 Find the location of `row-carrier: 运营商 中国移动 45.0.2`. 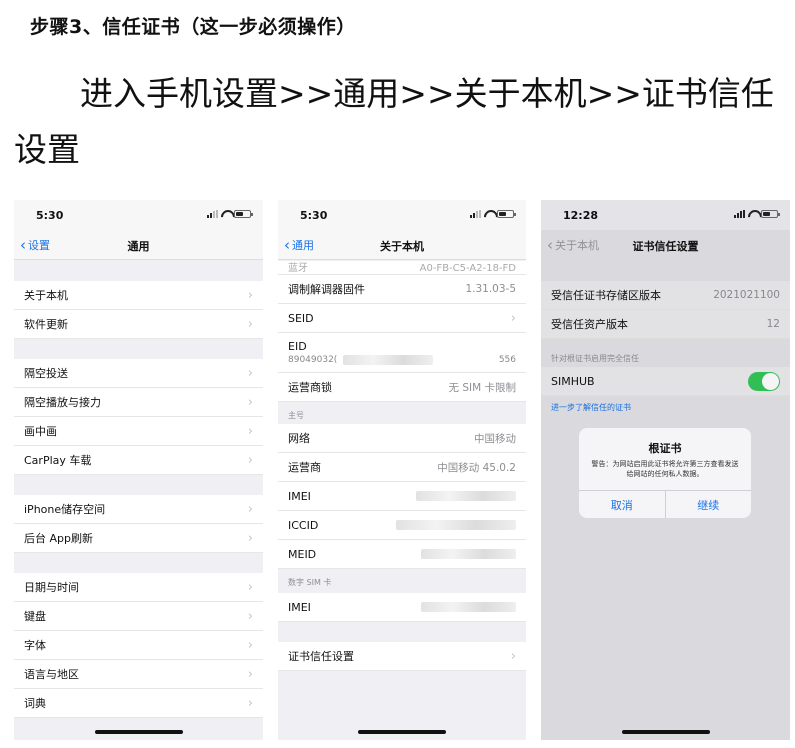

row-carrier: 运营商 中国移动 45.0.2 is located at coordinates (402, 467).